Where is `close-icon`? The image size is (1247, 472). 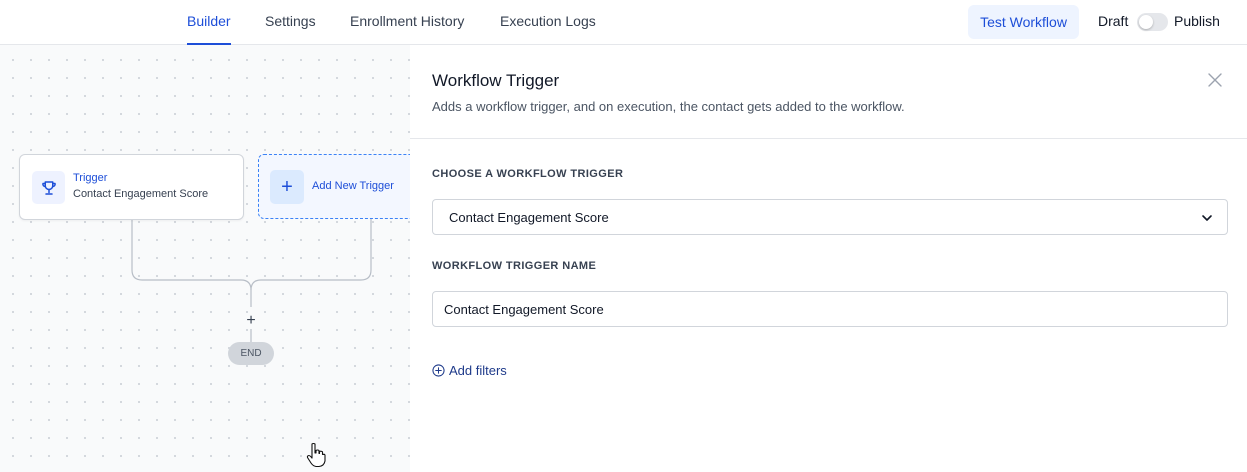
close-icon is located at coordinates (1215, 80).